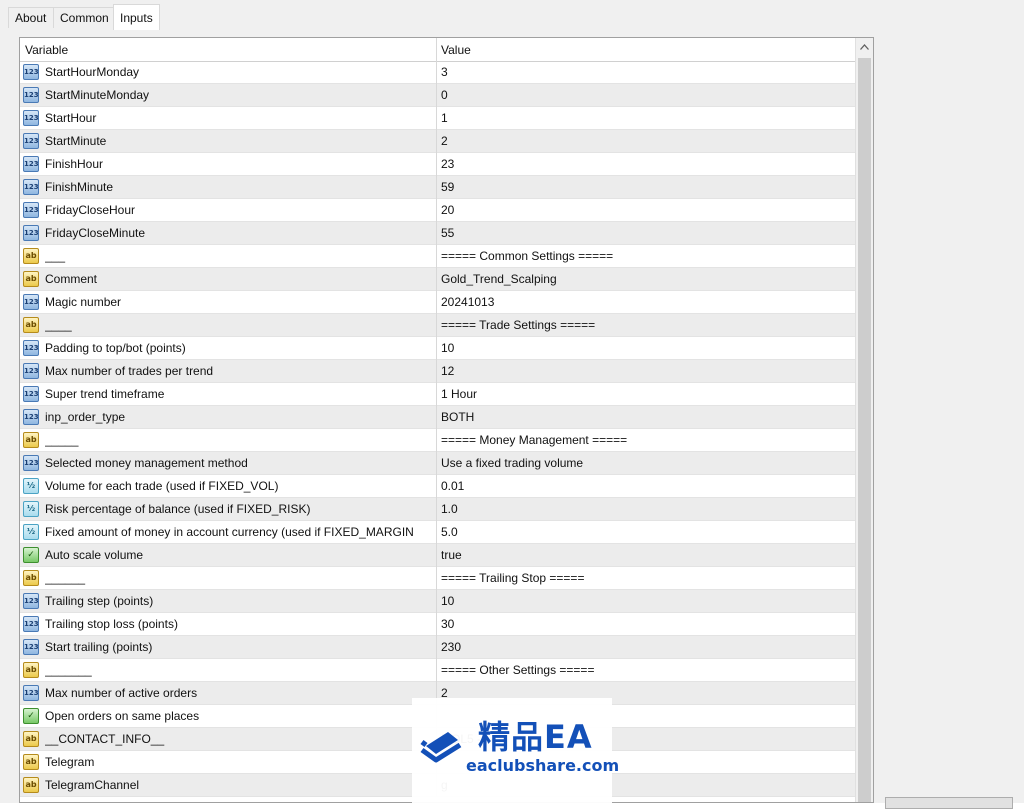 The image size is (1024, 809). I want to click on scroll-up-arrow-icon, so click(864, 47).